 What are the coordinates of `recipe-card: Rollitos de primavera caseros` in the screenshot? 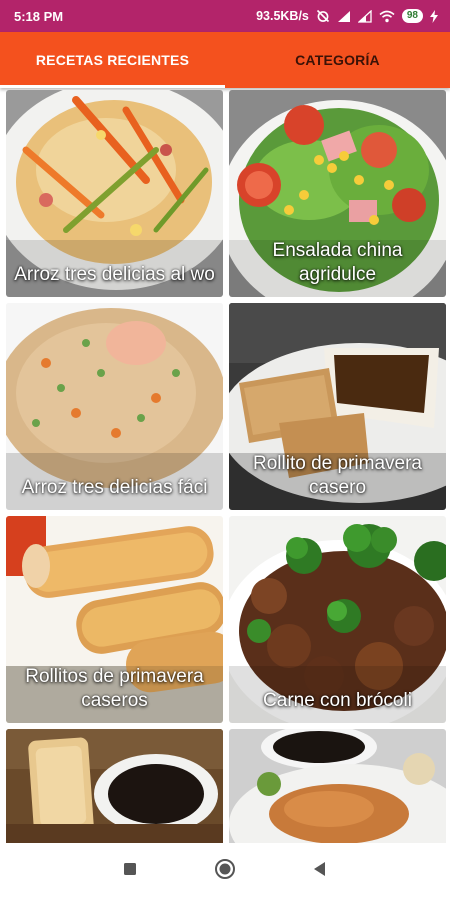 It's located at (114, 619).